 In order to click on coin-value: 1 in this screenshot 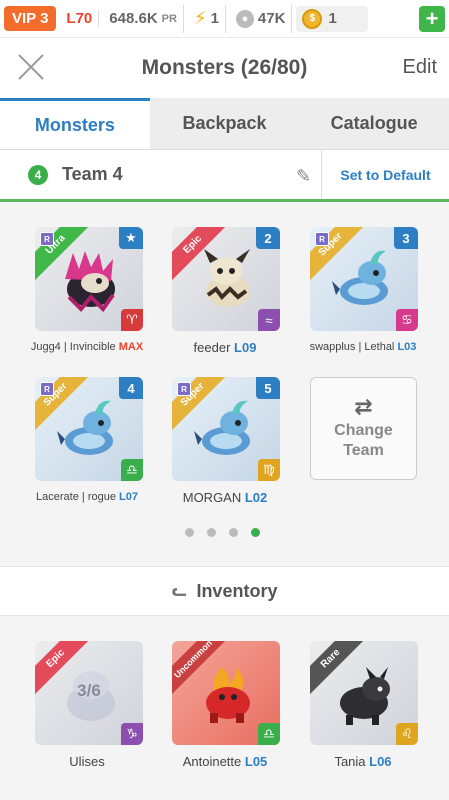, I will do `click(332, 18)`.